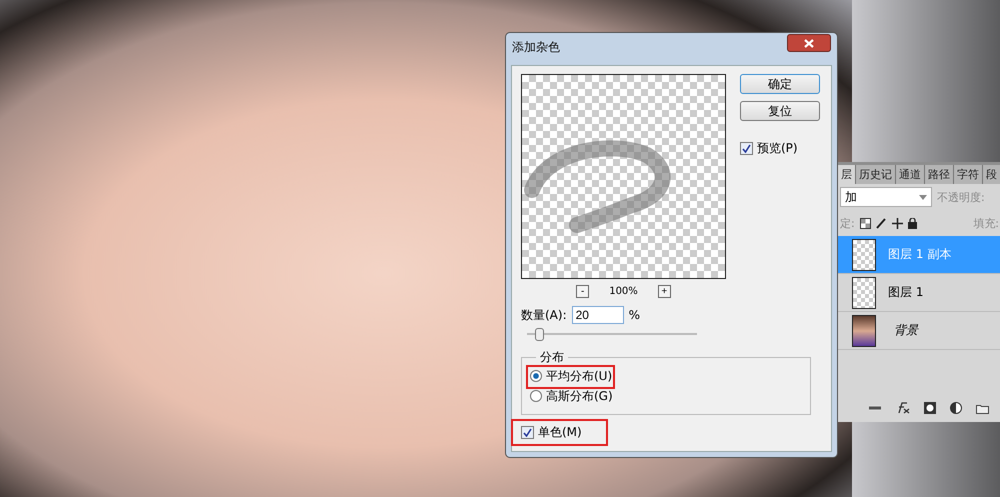 The width and height of the screenshot is (1000, 497). Describe the element at coordinates (961, 197) in the screenshot. I see `opacity-label: 不透明度:` at that location.